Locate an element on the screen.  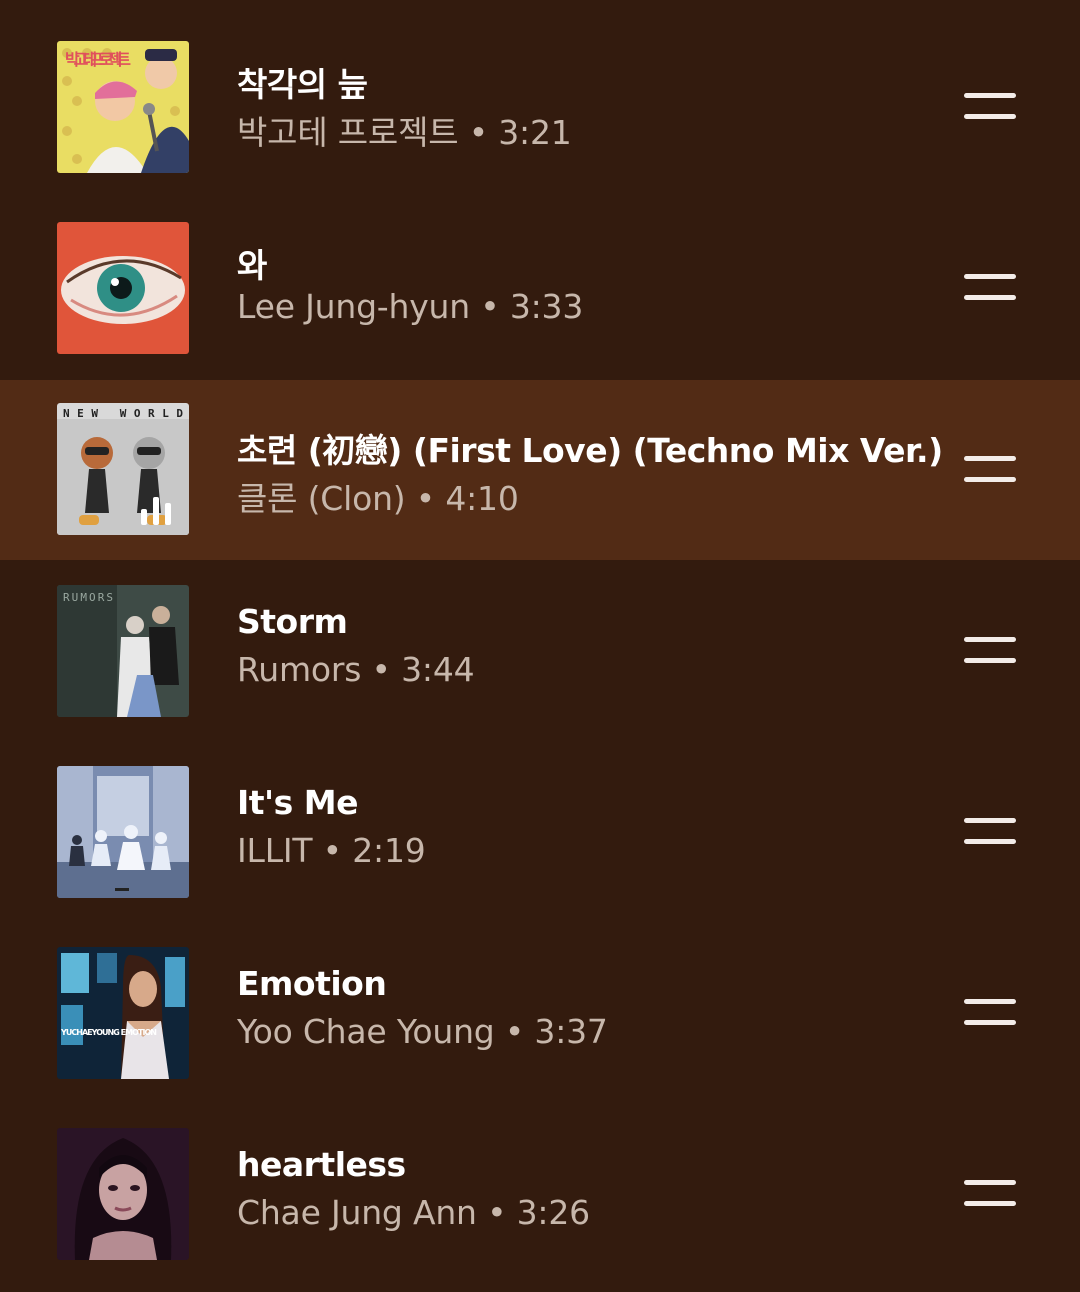
track-subtitle: ILLIT • 2:19 is located at coordinates (331, 850).